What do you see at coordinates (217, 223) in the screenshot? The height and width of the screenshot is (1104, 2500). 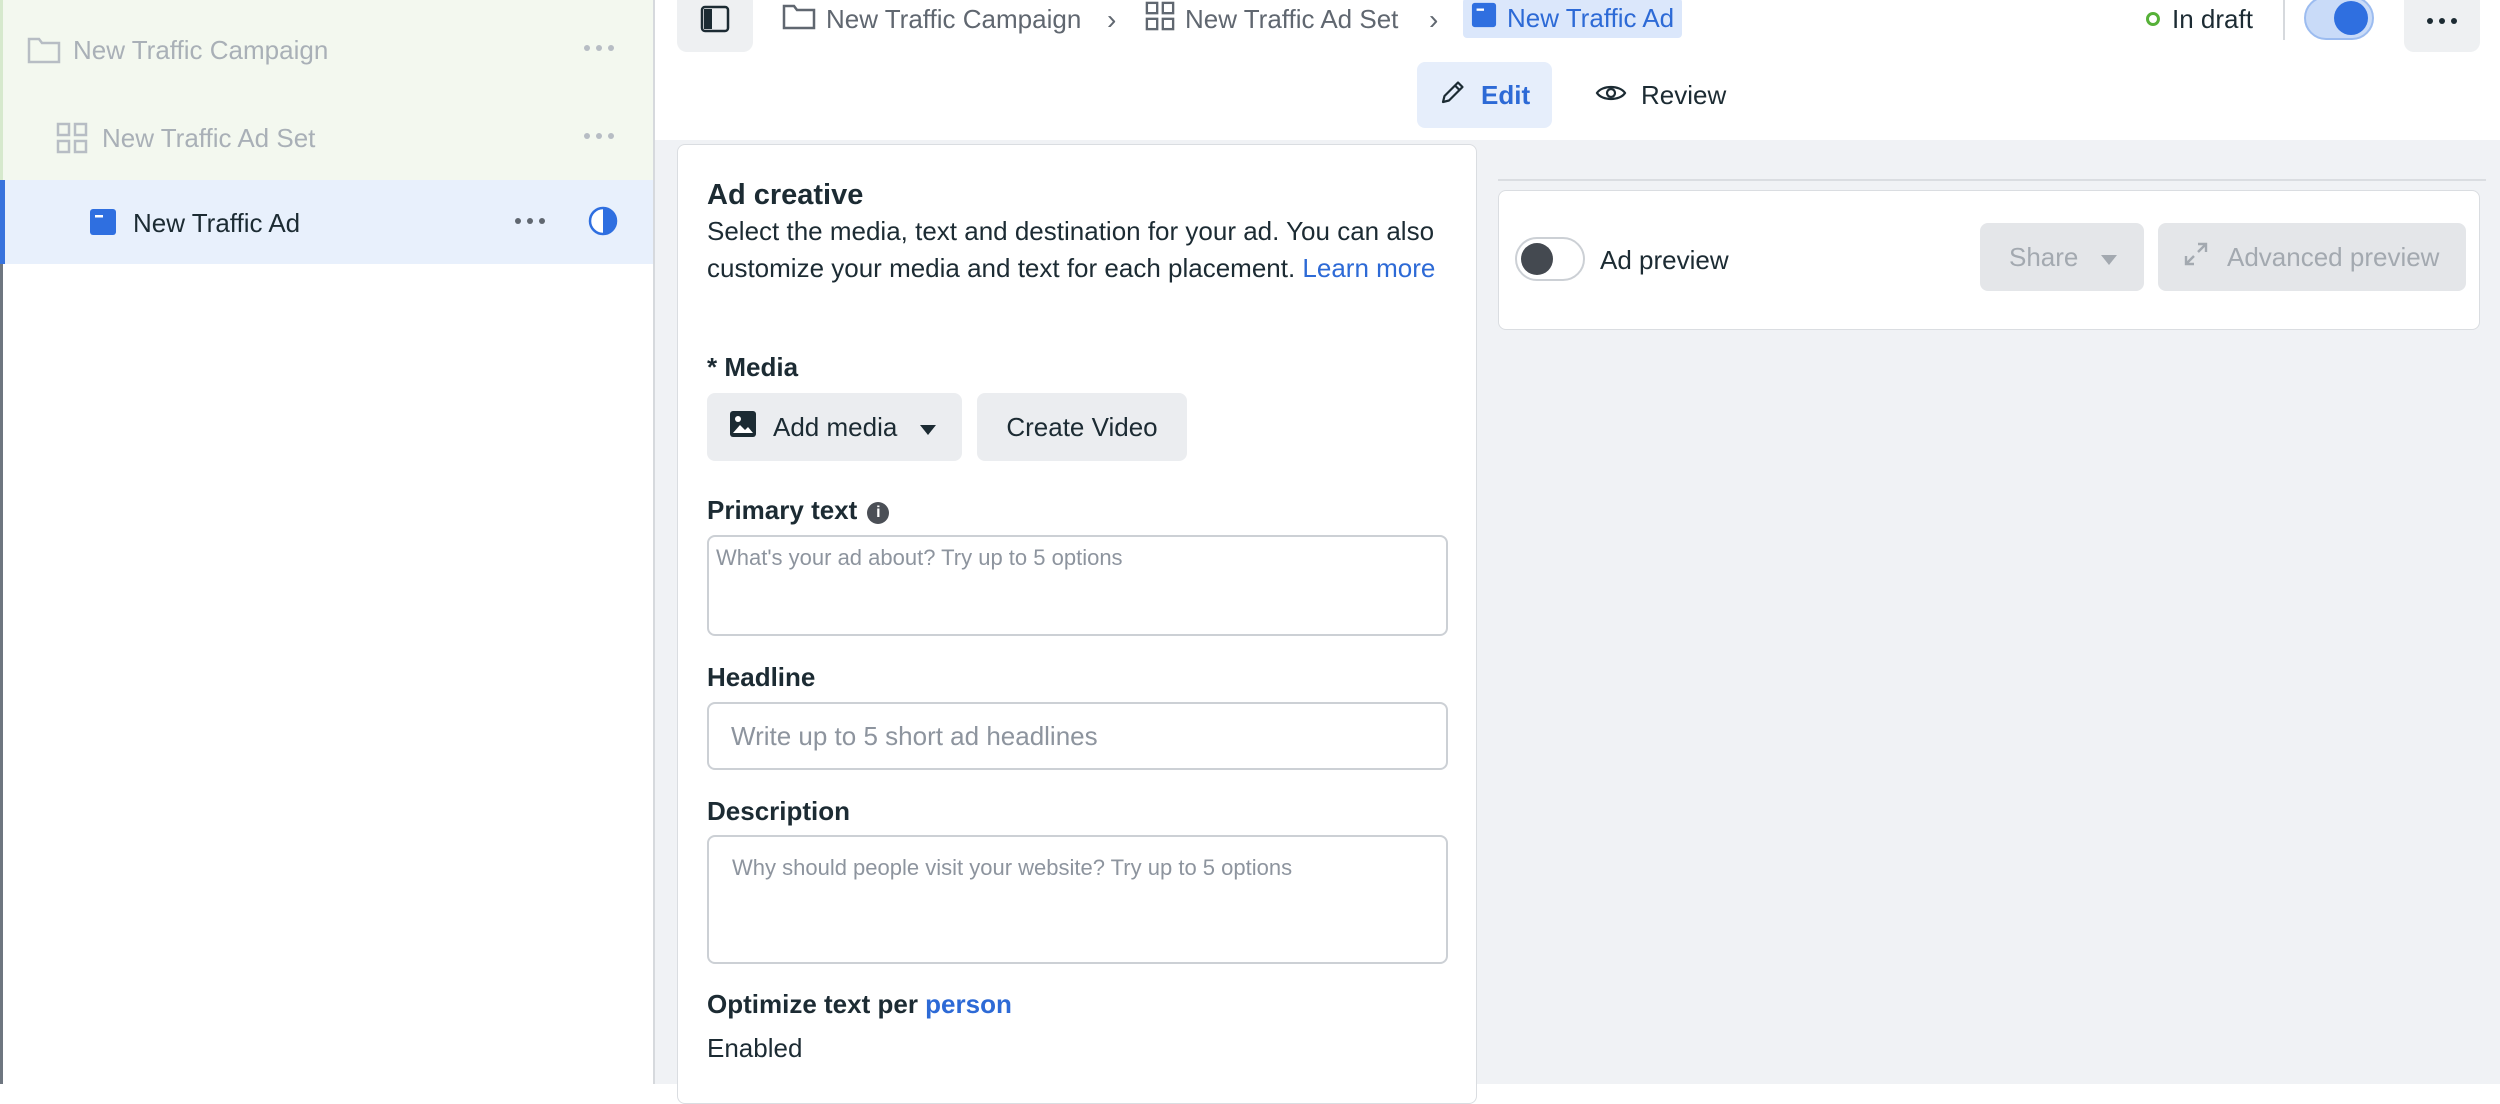 I see `tree-item-label: New Traffic Ad` at bounding box center [217, 223].